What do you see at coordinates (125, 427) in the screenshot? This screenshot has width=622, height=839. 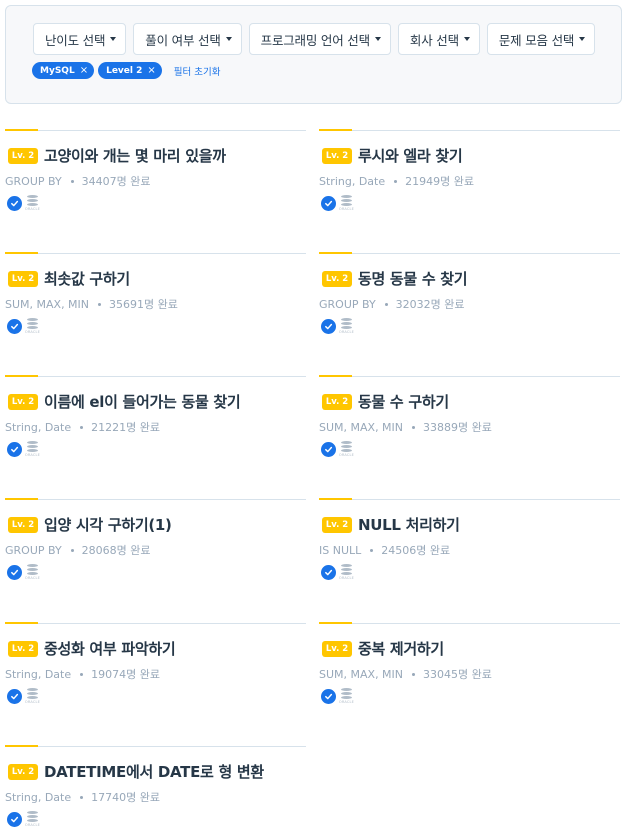 I see `solved-count: 21221명 완료` at bounding box center [125, 427].